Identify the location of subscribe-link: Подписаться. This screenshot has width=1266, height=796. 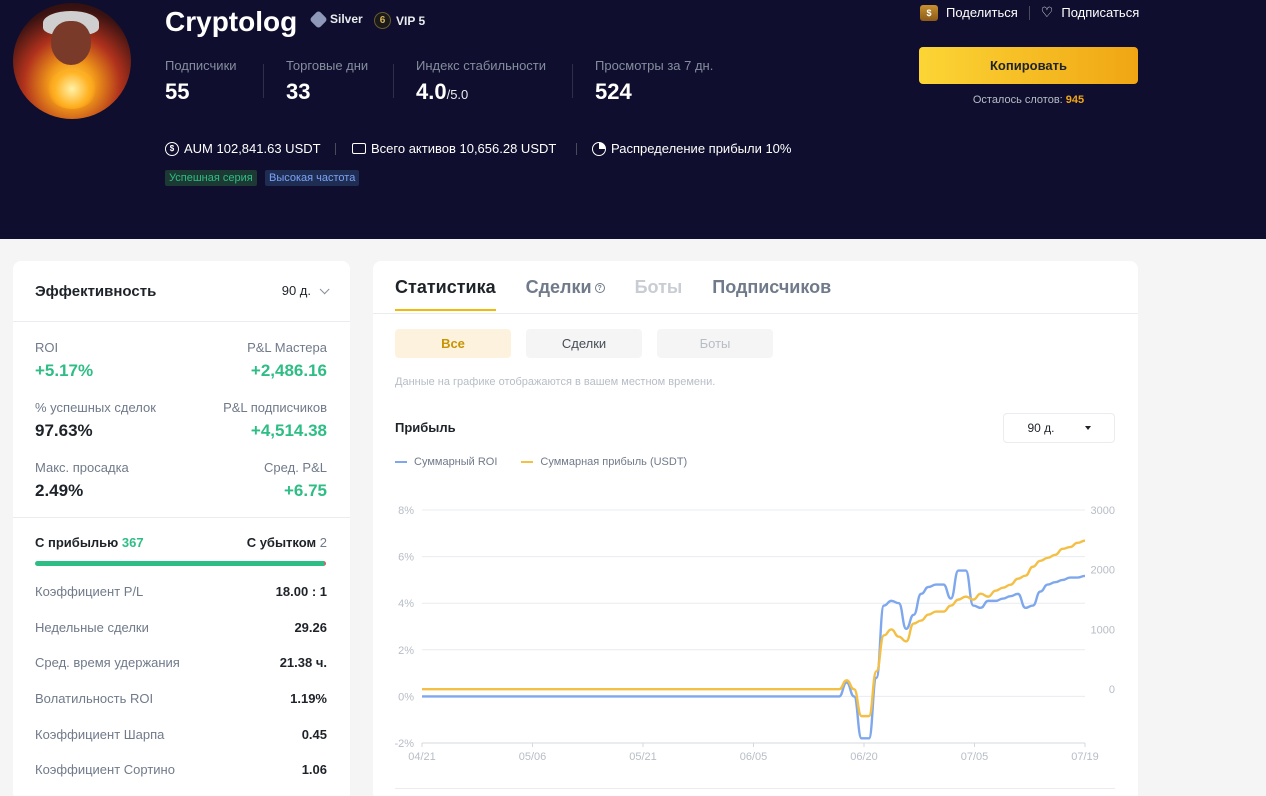
(1100, 12).